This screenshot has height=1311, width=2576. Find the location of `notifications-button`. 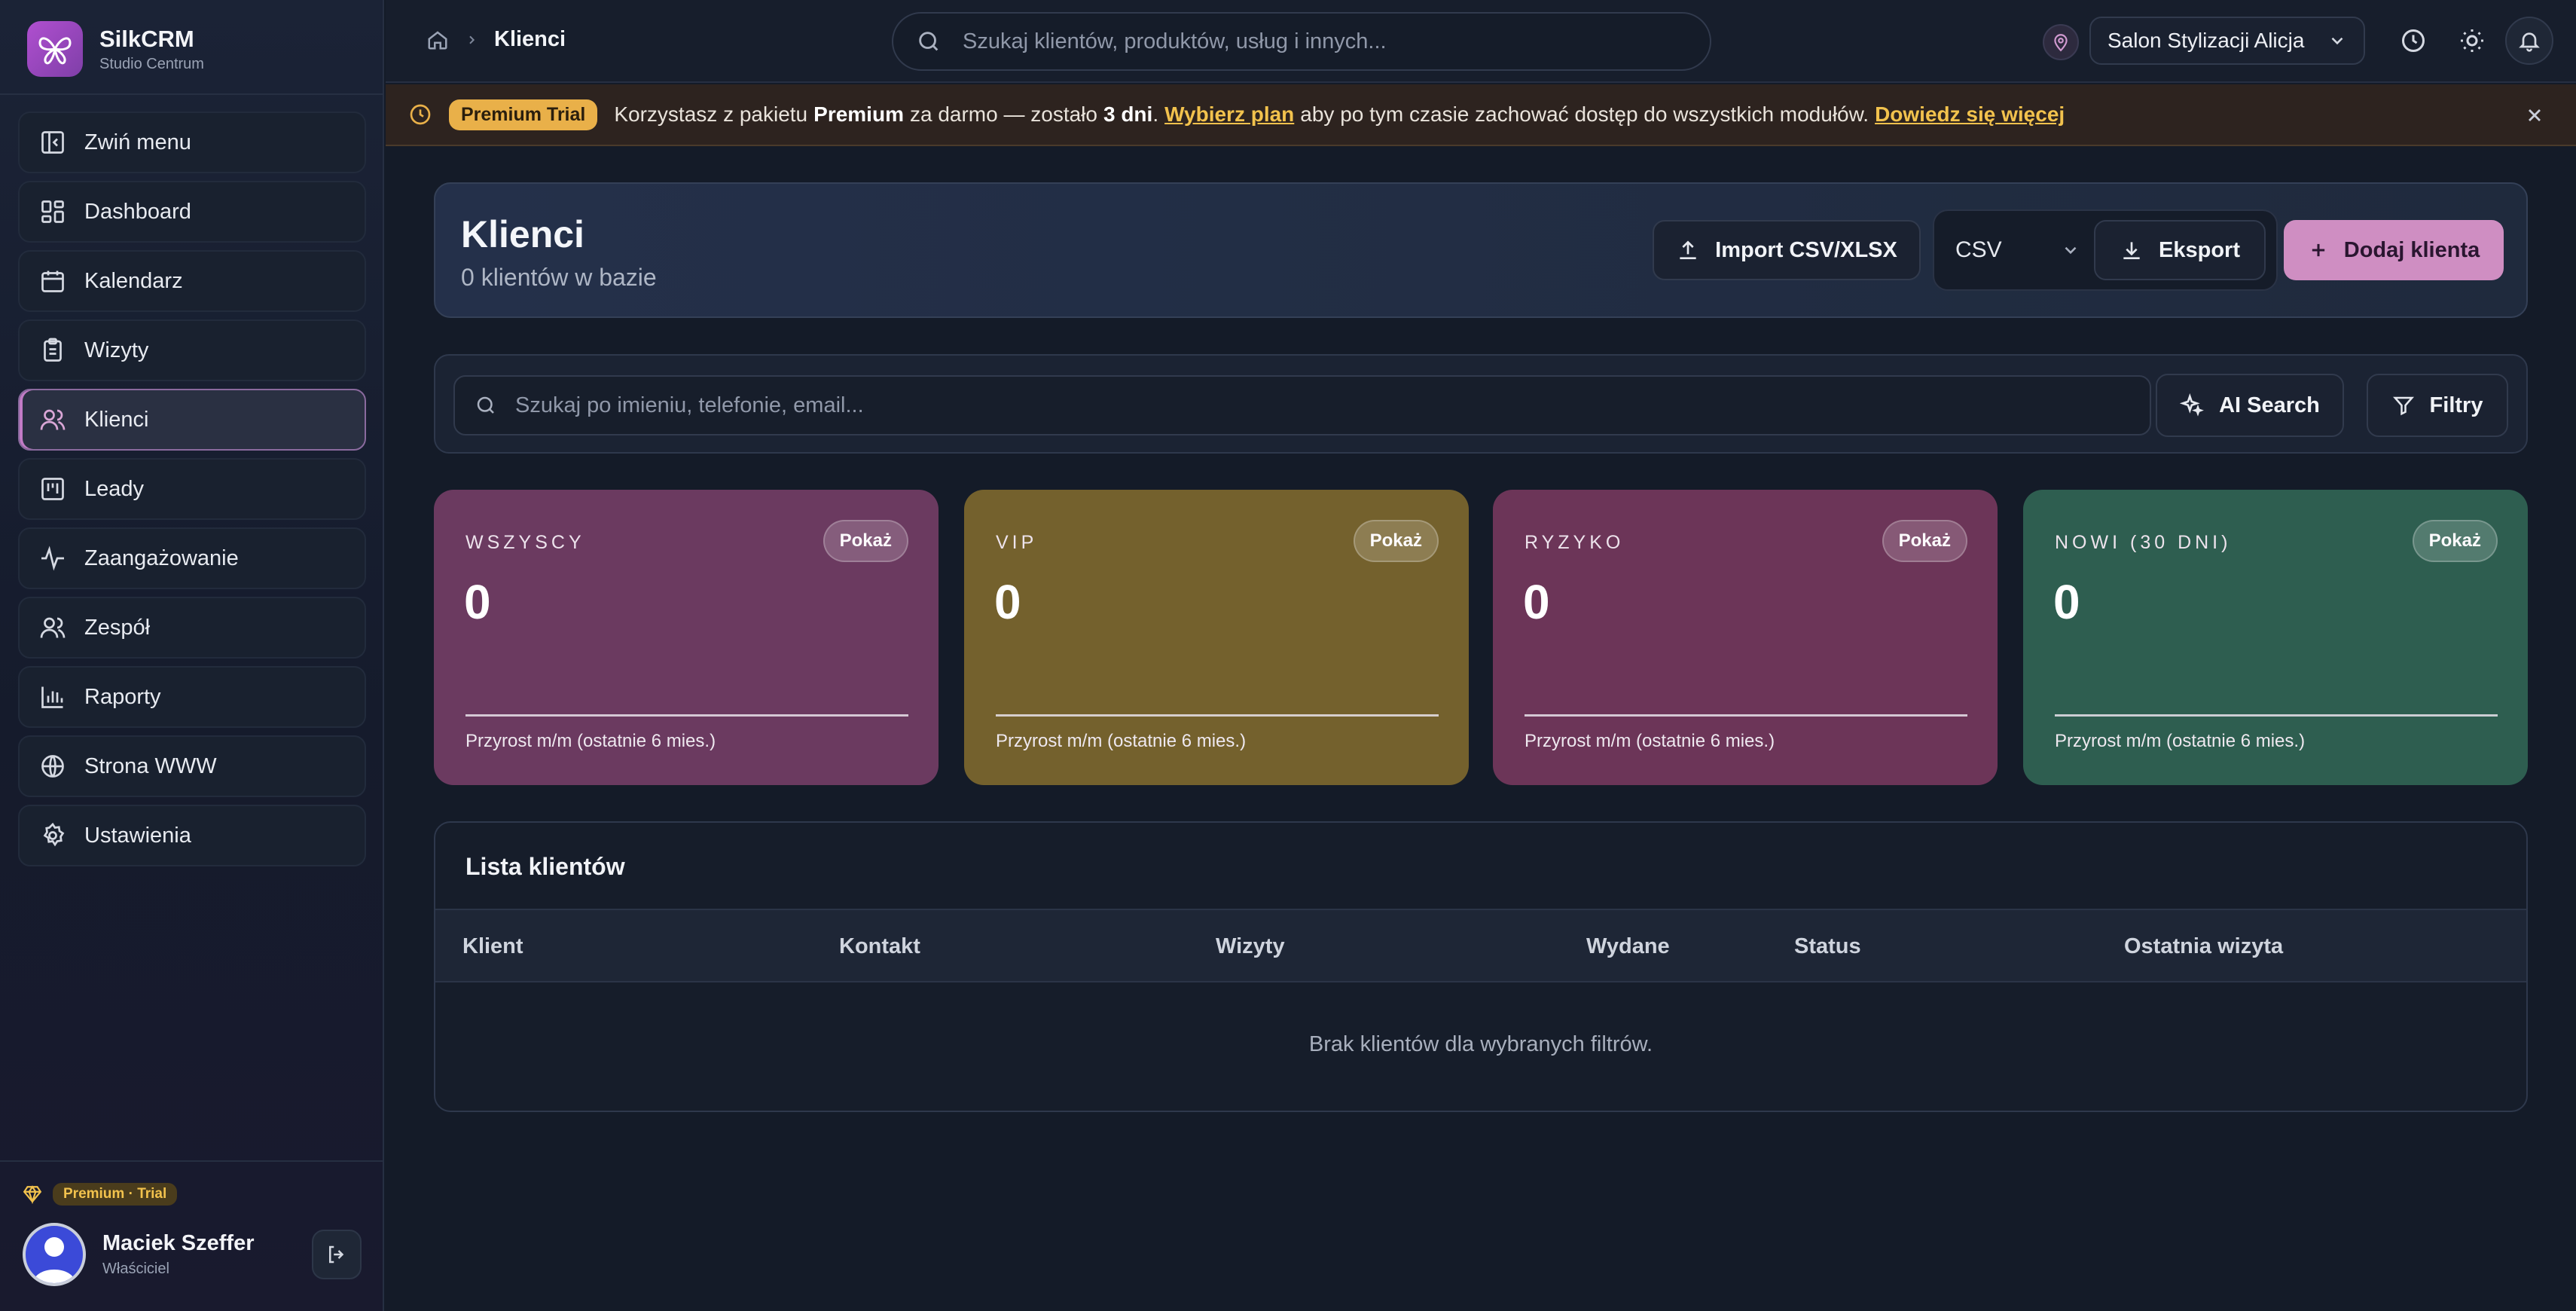

notifications-button is located at coordinates (2529, 41).